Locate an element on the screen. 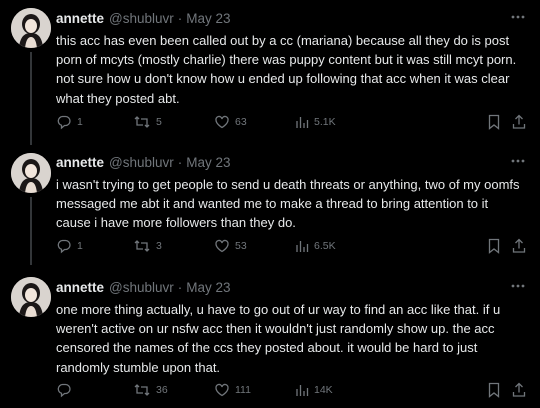 This screenshot has width=540, height=408. reply-button is located at coordinates (66, 390).